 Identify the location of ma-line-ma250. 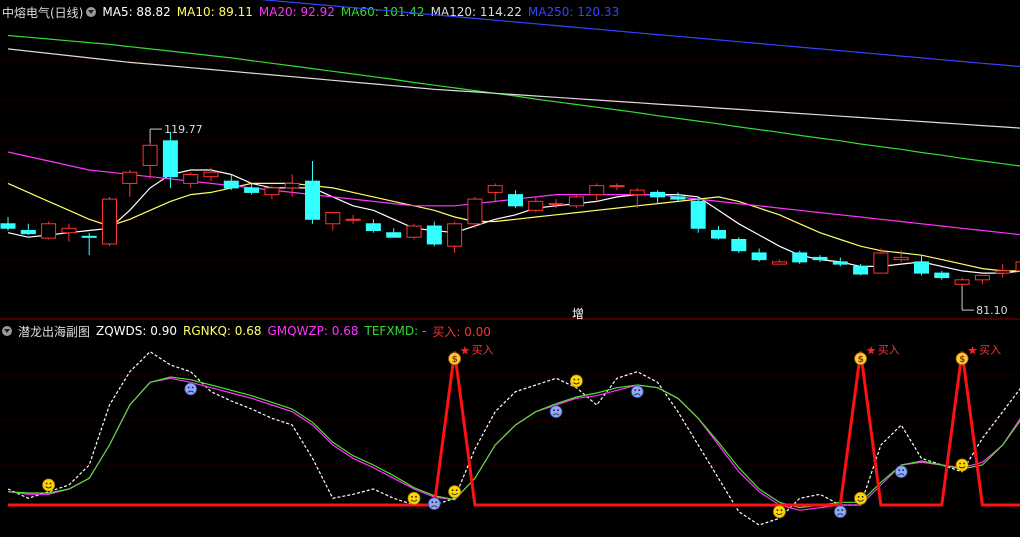
(639, 34).